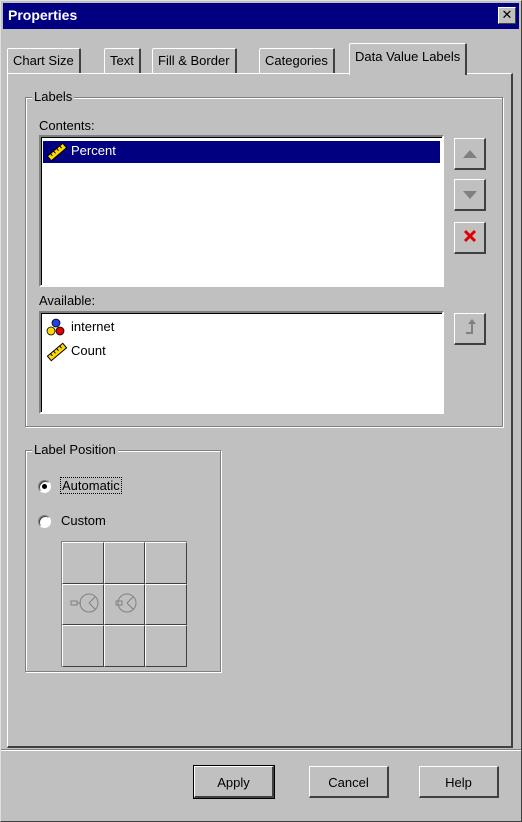 The width and height of the screenshot is (522, 822). I want to click on close-icon: ✕, so click(507, 14).